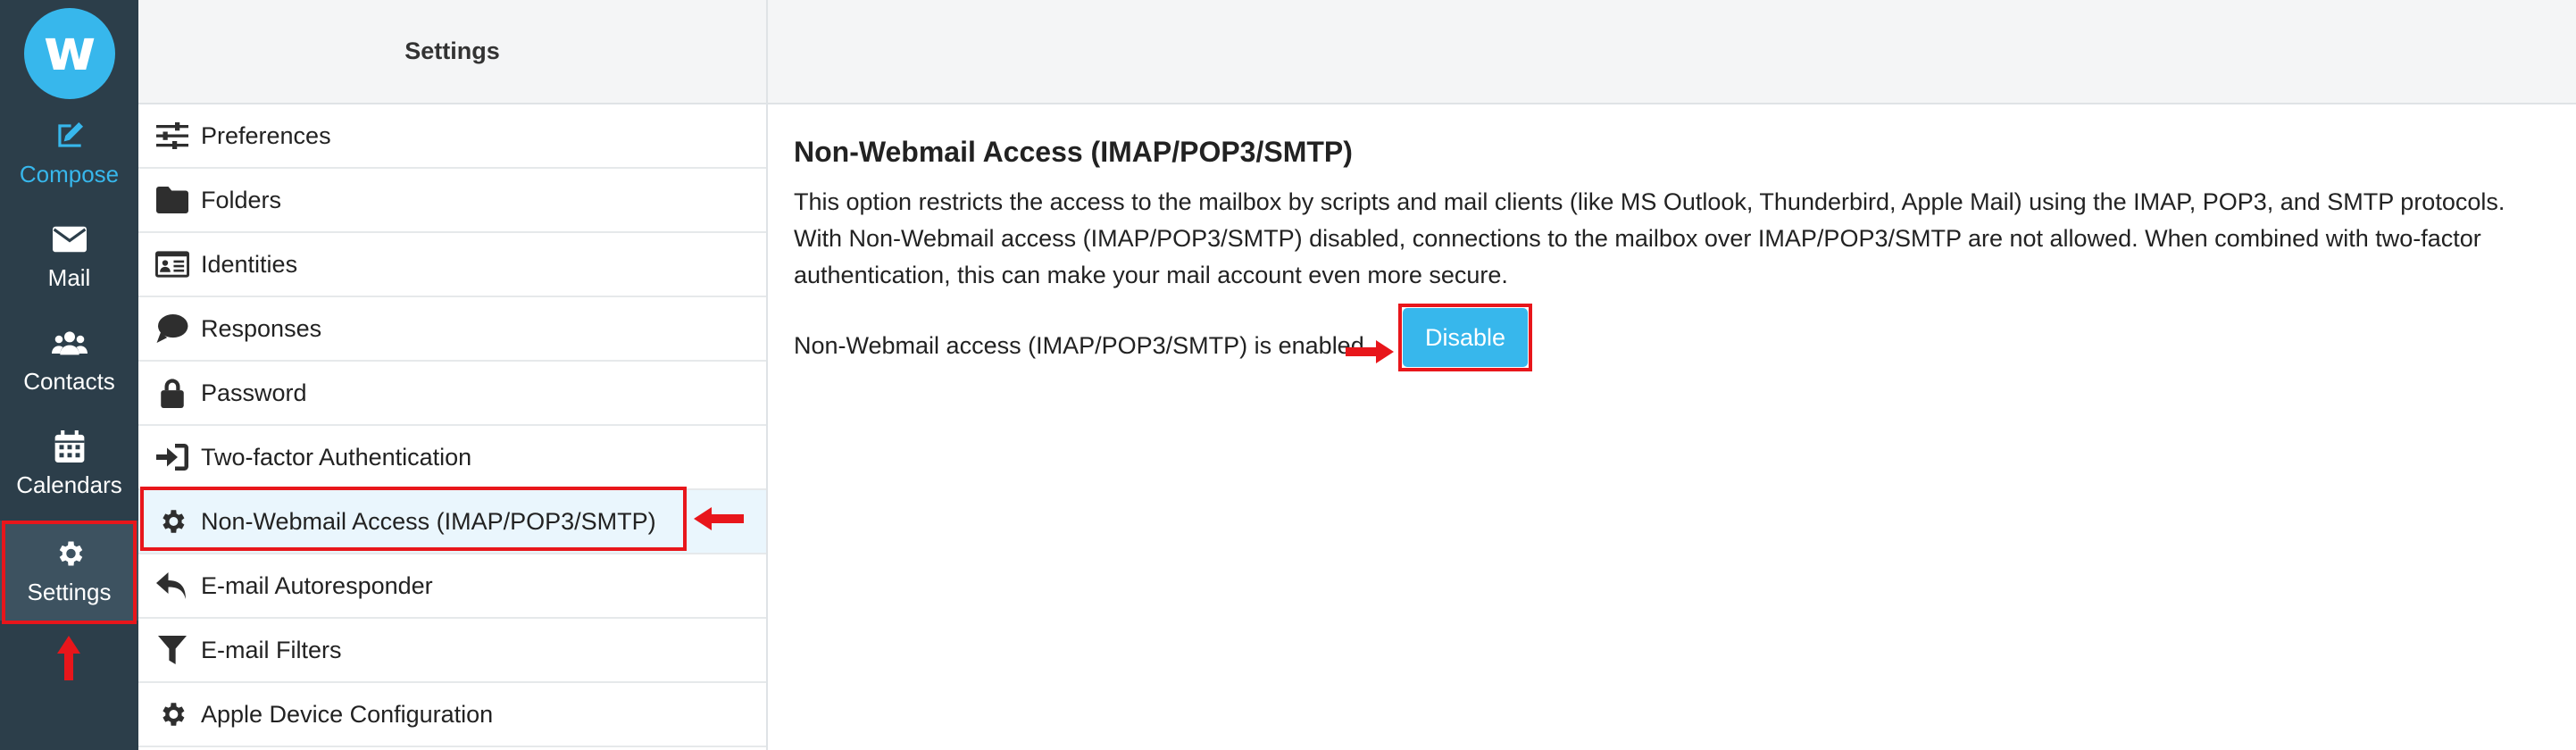 Image resolution: width=2576 pixels, height=750 pixels. I want to click on logo-letter: w, so click(69, 51).